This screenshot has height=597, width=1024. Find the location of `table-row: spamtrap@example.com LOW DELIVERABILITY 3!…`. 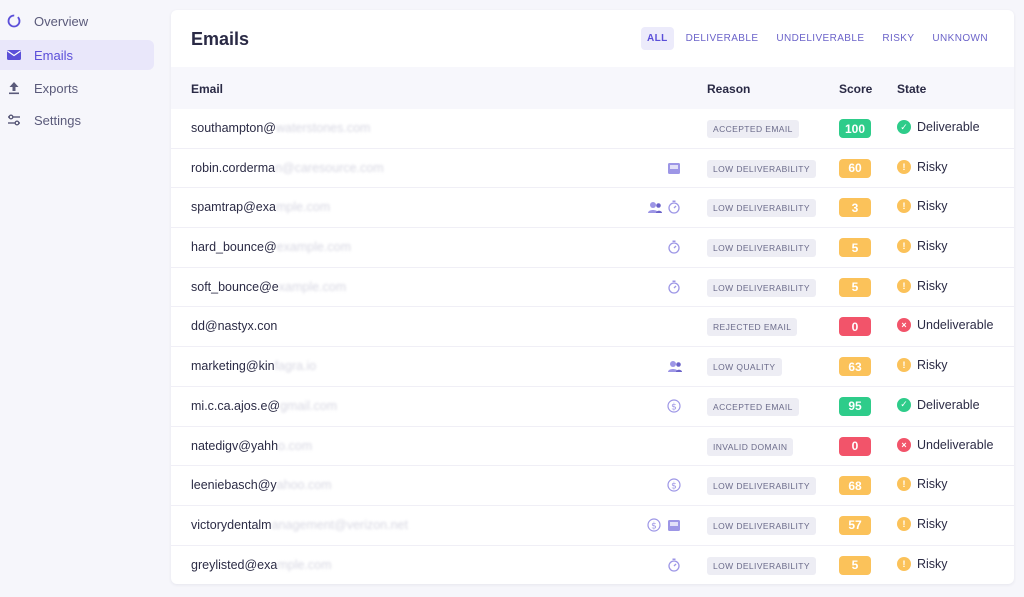

table-row: spamtrap@example.com LOW DELIVERABILITY 3!… is located at coordinates (592, 208).